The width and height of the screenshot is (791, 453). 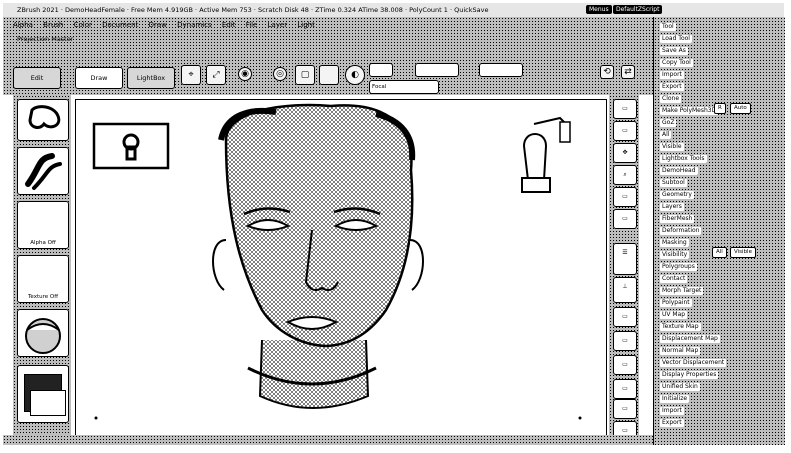 What do you see at coordinates (23, 25) in the screenshot?
I see `menu-alpha: Alpha` at bounding box center [23, 25].